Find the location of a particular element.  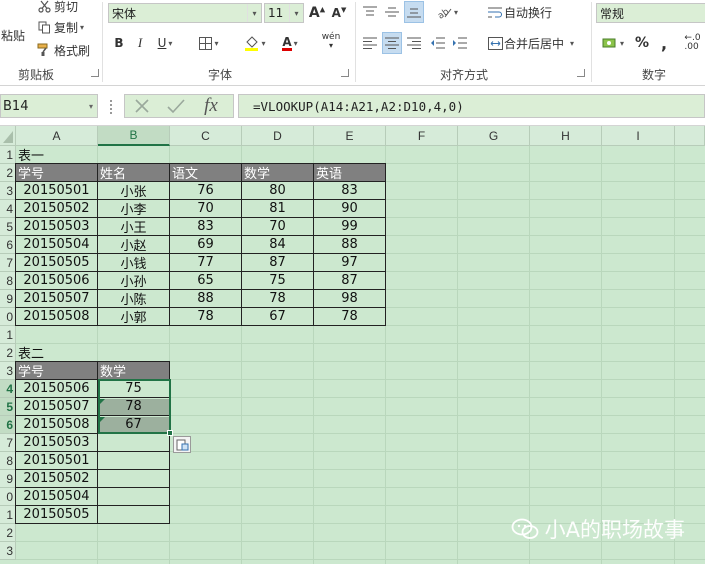

italic-button: I is located at coordinates (140, 43).